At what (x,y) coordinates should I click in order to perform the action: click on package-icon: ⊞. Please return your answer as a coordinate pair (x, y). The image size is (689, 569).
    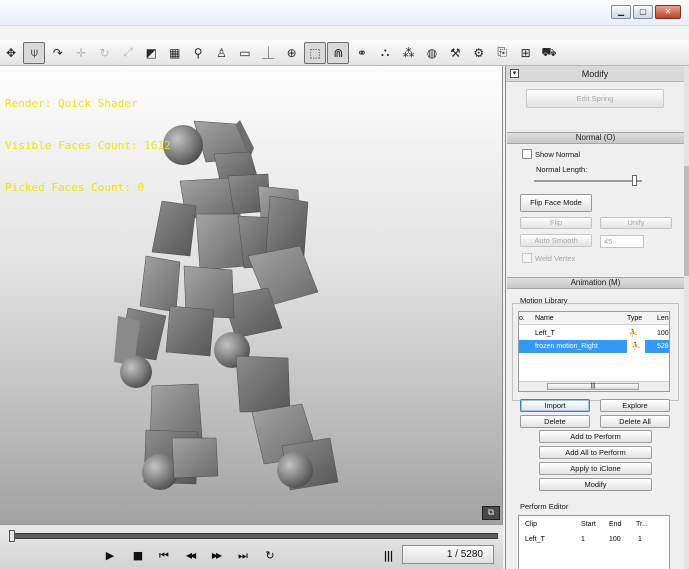
    Looking at the image, I should click on (526, 53).